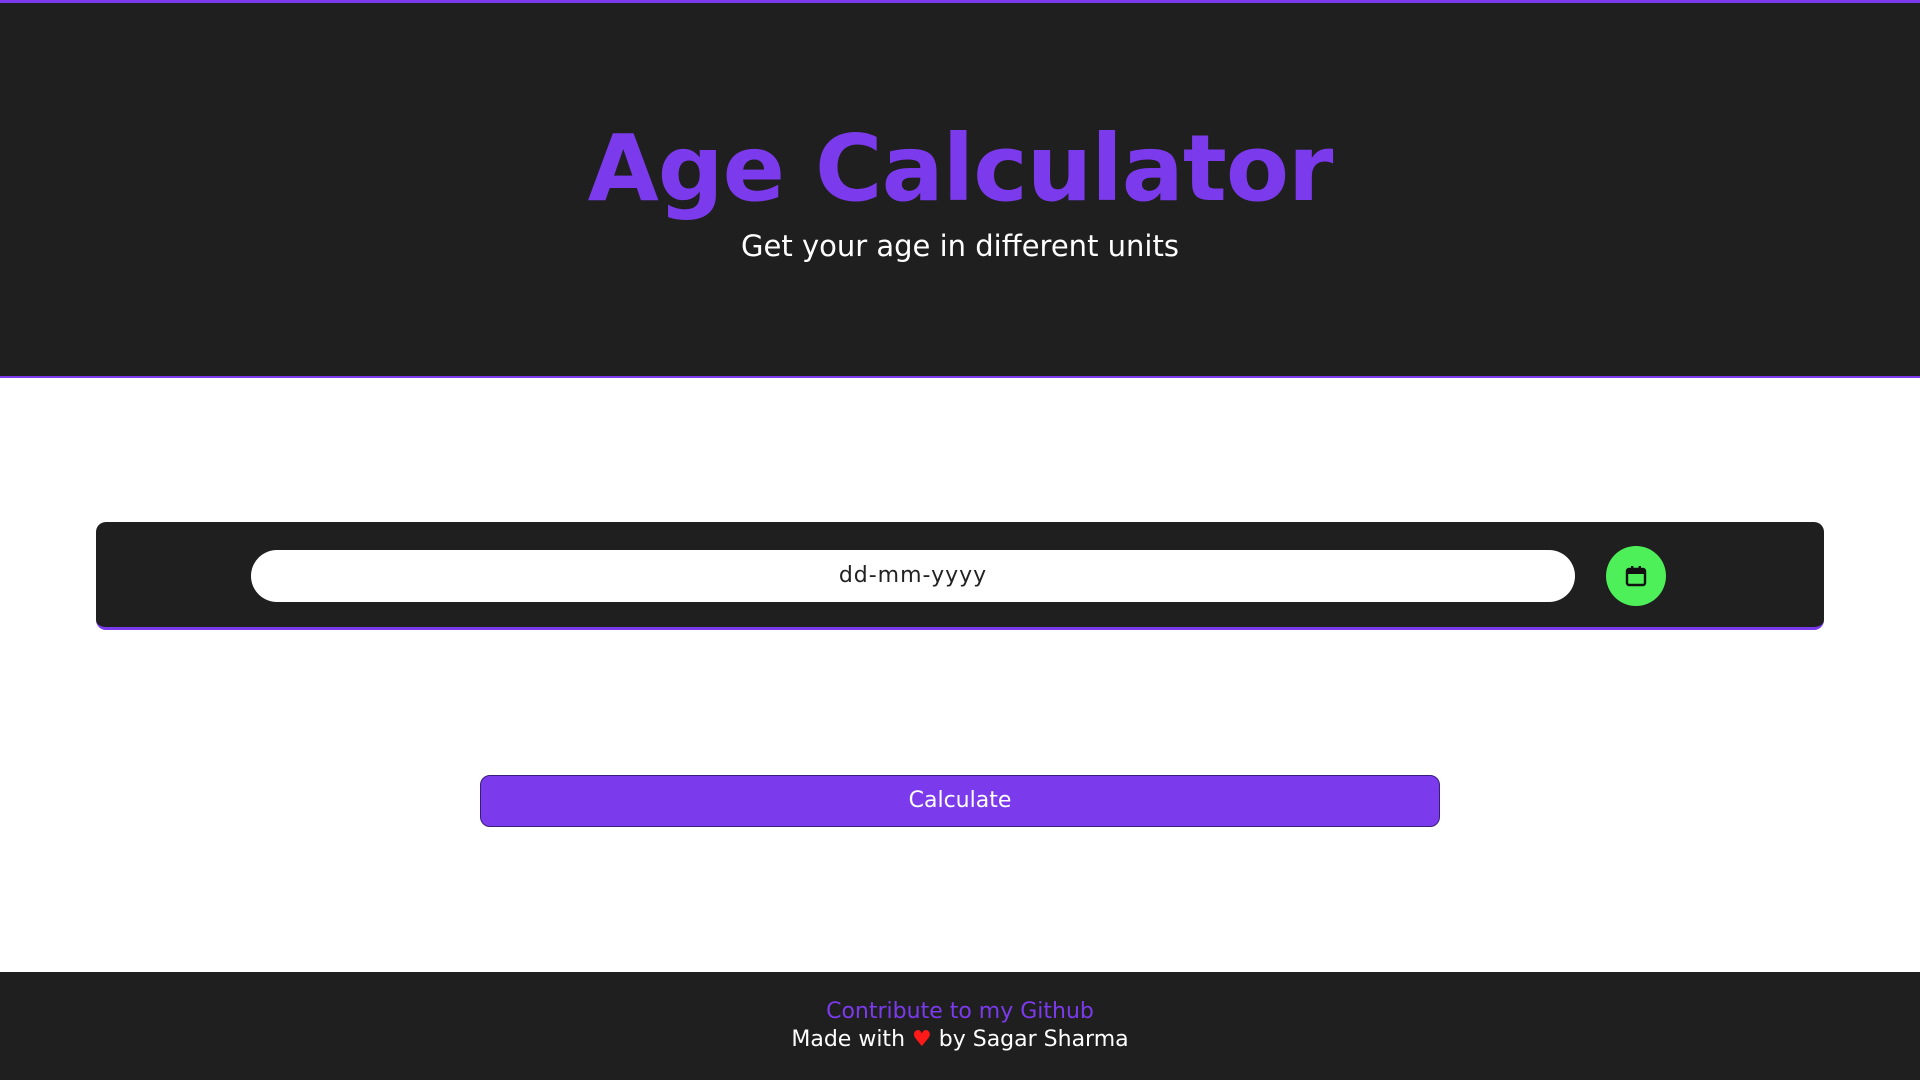 The image size is (1920, 1080). I want to click on footer-credit: Made with ♥ by Sagar Sharma, so click(960, 1039).